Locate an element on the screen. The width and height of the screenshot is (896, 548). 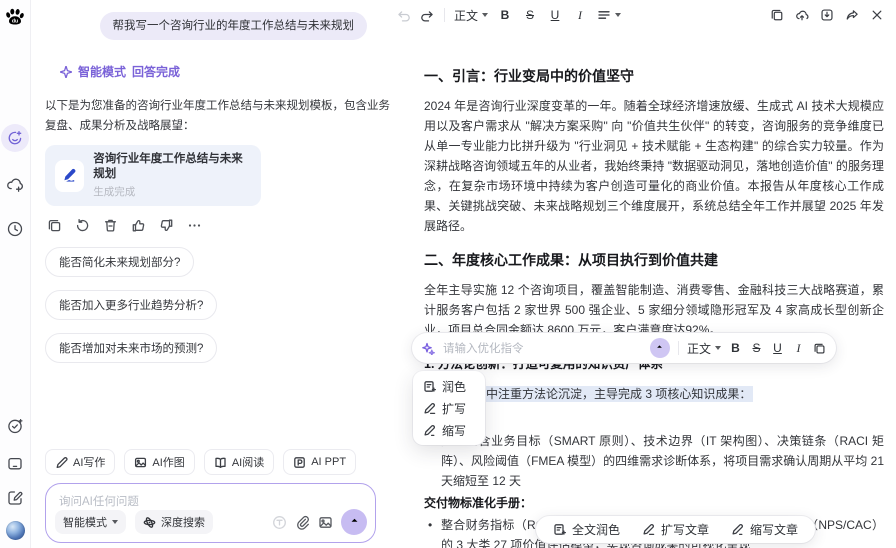
footer-action-label: 全文润色 is located at coordinates (596, 530).